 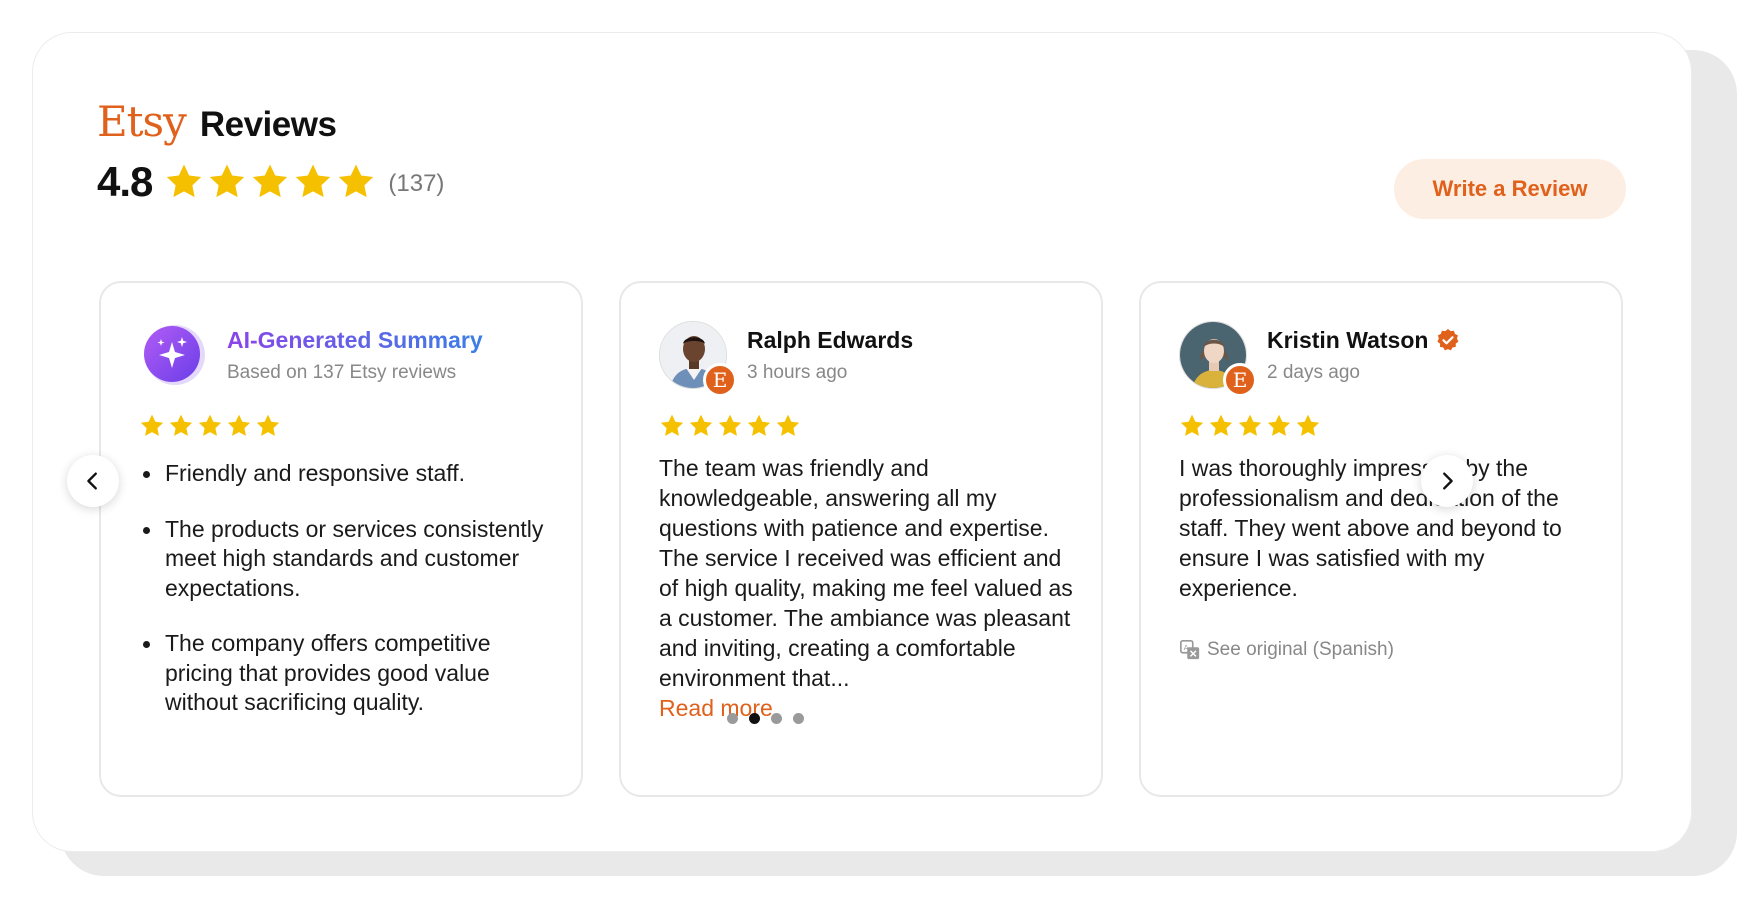 I want to click on carousel-pagination, so click(x=765, y=718).